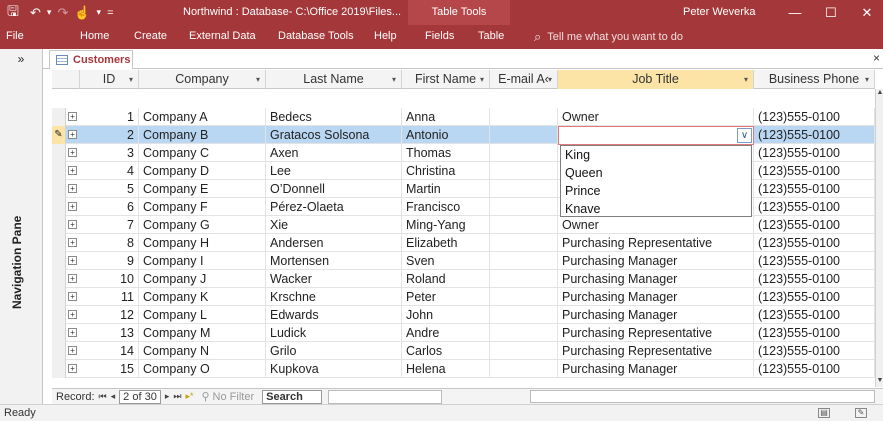 The width and height of the screenshot is (883, 421). Describe the element at coordinates (94, 37) in the screenshot. I see `tab-home: Home` at that location.